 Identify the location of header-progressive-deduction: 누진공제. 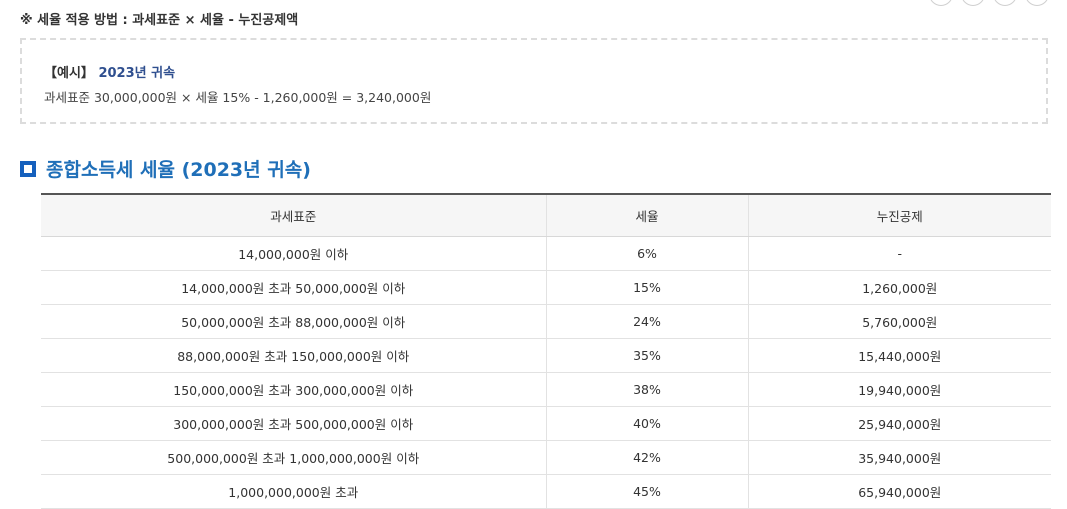
(899, 215).